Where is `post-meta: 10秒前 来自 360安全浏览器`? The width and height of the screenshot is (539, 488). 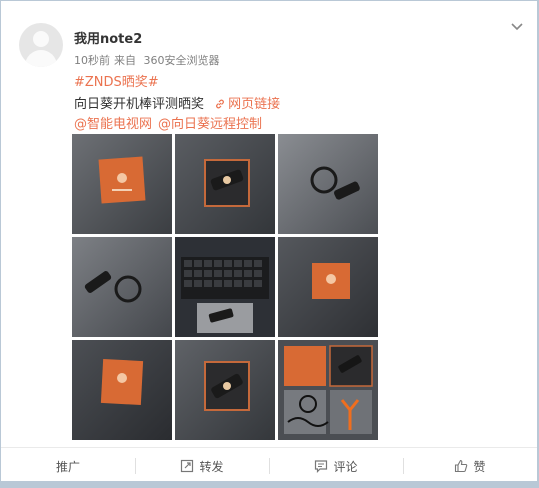 post-meta: 10秒前 来自 360安全浏览器 is located at coordinates (149, 60).